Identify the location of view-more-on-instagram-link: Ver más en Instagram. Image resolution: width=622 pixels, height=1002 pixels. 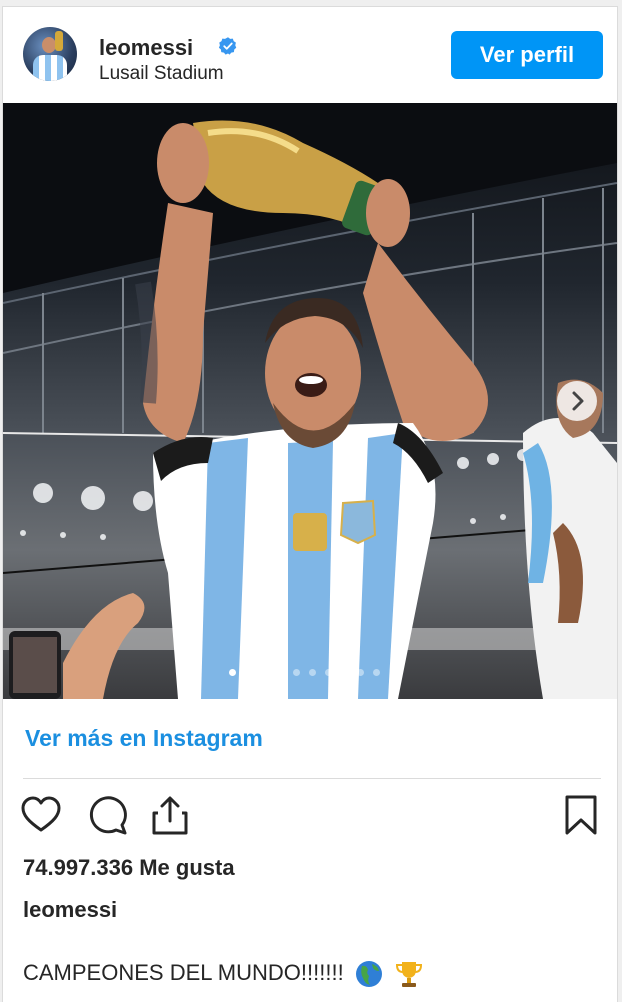
(144, 738).